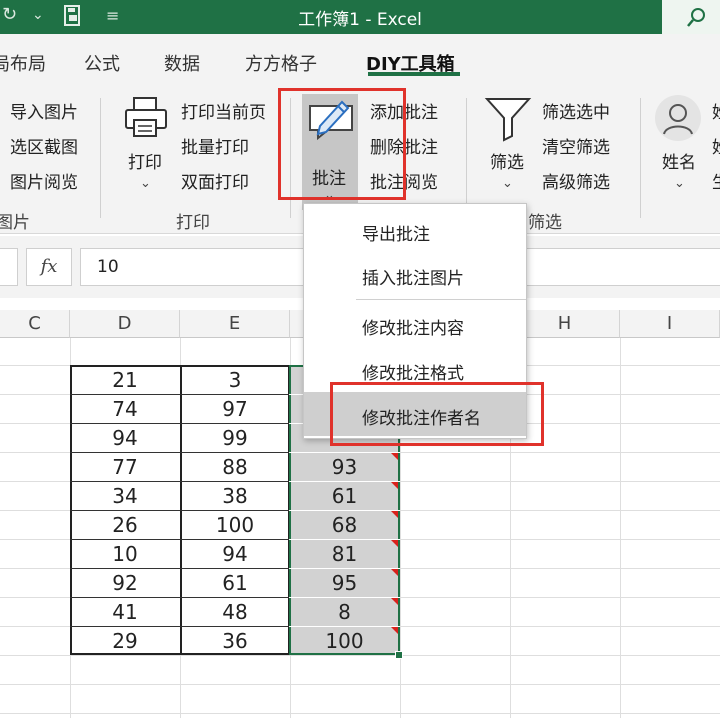  Describe the element at coordinates (125, 641) in the screenshot. I see `cell-d: 29` at that location.